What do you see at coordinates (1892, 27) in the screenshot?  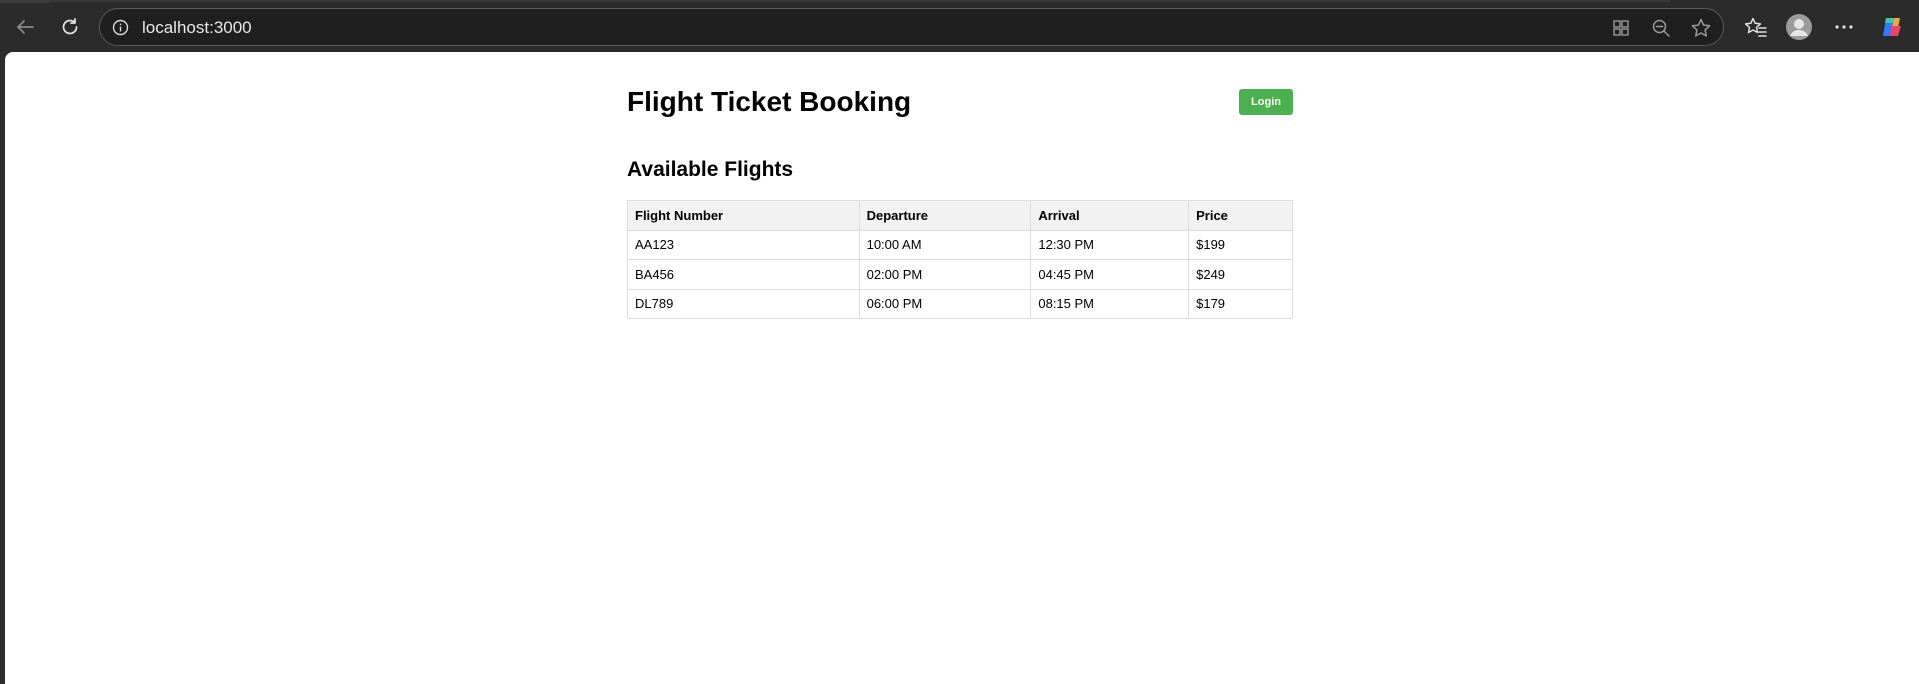 I see `copilot-icon` at bounding box center [1892, 27].